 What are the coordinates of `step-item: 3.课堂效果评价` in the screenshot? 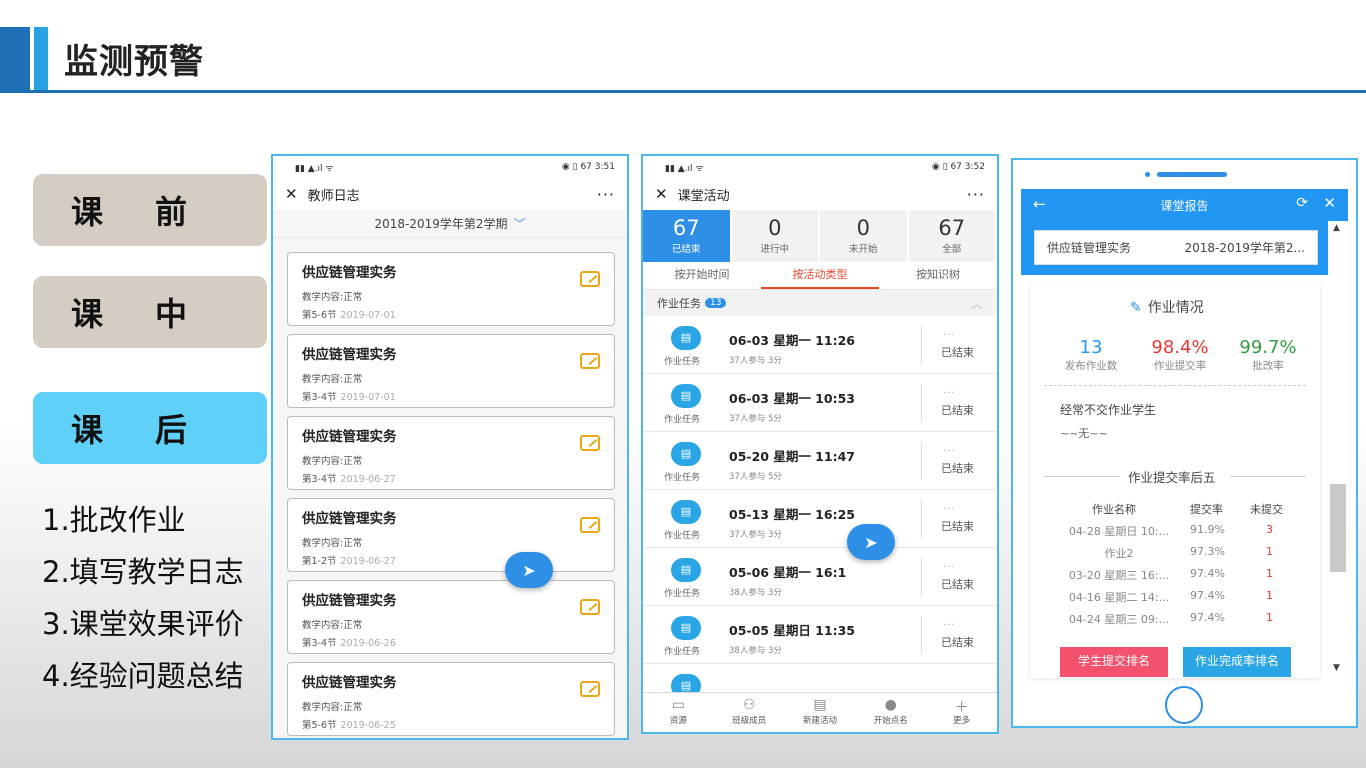 It's located at (143, 624).